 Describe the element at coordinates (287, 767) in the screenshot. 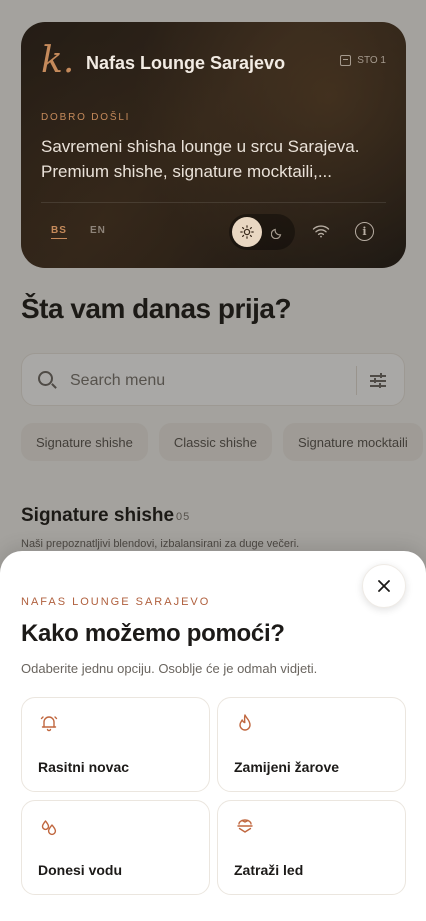

I see `option-label: Zamijeni žarove` at that location.